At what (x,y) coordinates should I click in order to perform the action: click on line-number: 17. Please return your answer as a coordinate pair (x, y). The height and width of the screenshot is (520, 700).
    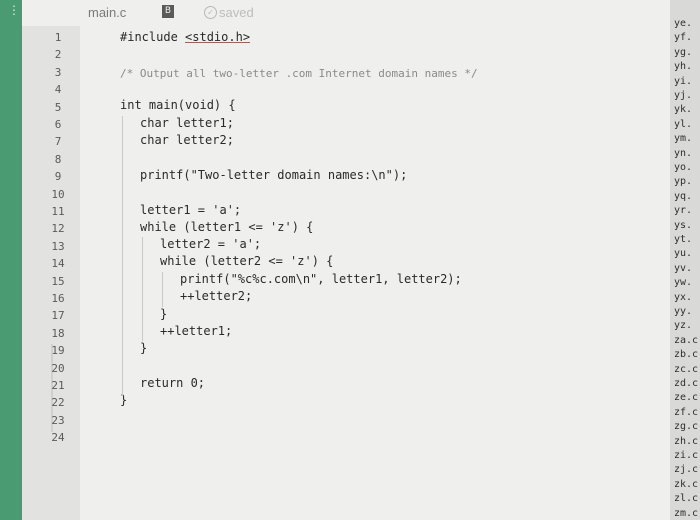
    Looking at the image, I should click on (58, 316).